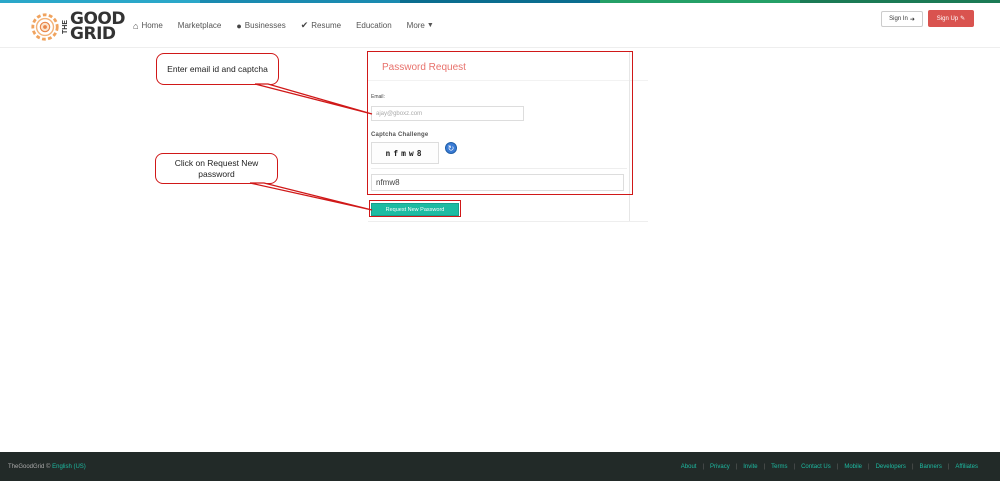 The image size is (1000, 481). I want to click on nav-businesses: ● Businesses, so click(260, 26).